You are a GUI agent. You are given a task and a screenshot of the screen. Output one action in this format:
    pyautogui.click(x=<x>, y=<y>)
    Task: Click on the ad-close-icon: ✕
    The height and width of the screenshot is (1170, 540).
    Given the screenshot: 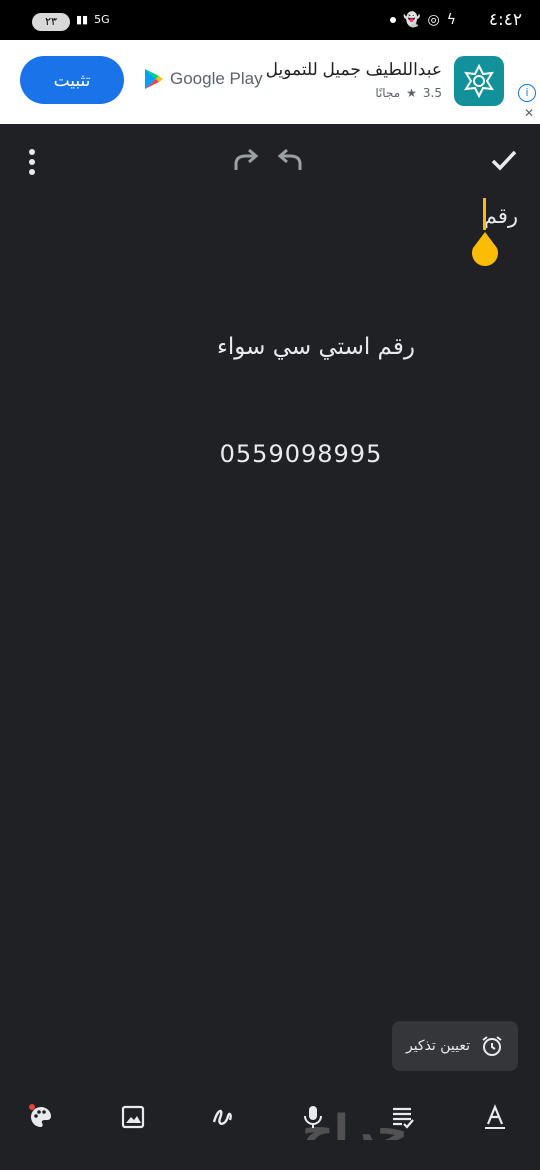 What is the action you would take?
    pyautogui.click(x=529, y=113)
    